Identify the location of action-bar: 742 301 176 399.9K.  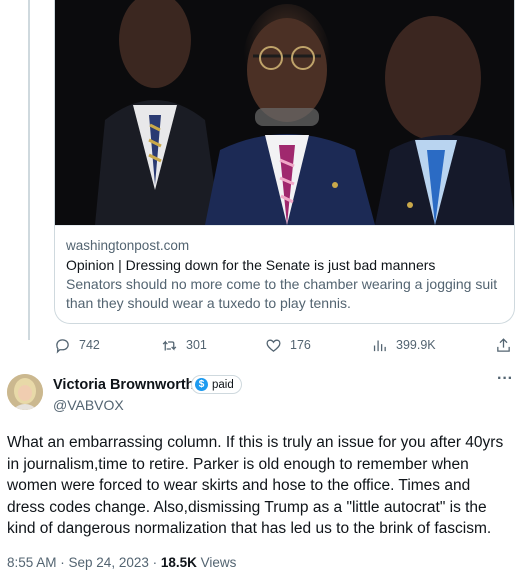
(284, 345).